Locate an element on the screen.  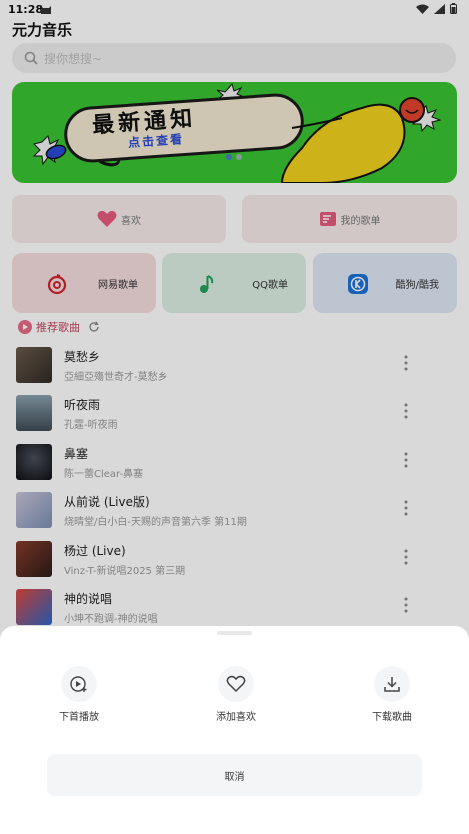
netease-icon is located at coordinates (57, 284).